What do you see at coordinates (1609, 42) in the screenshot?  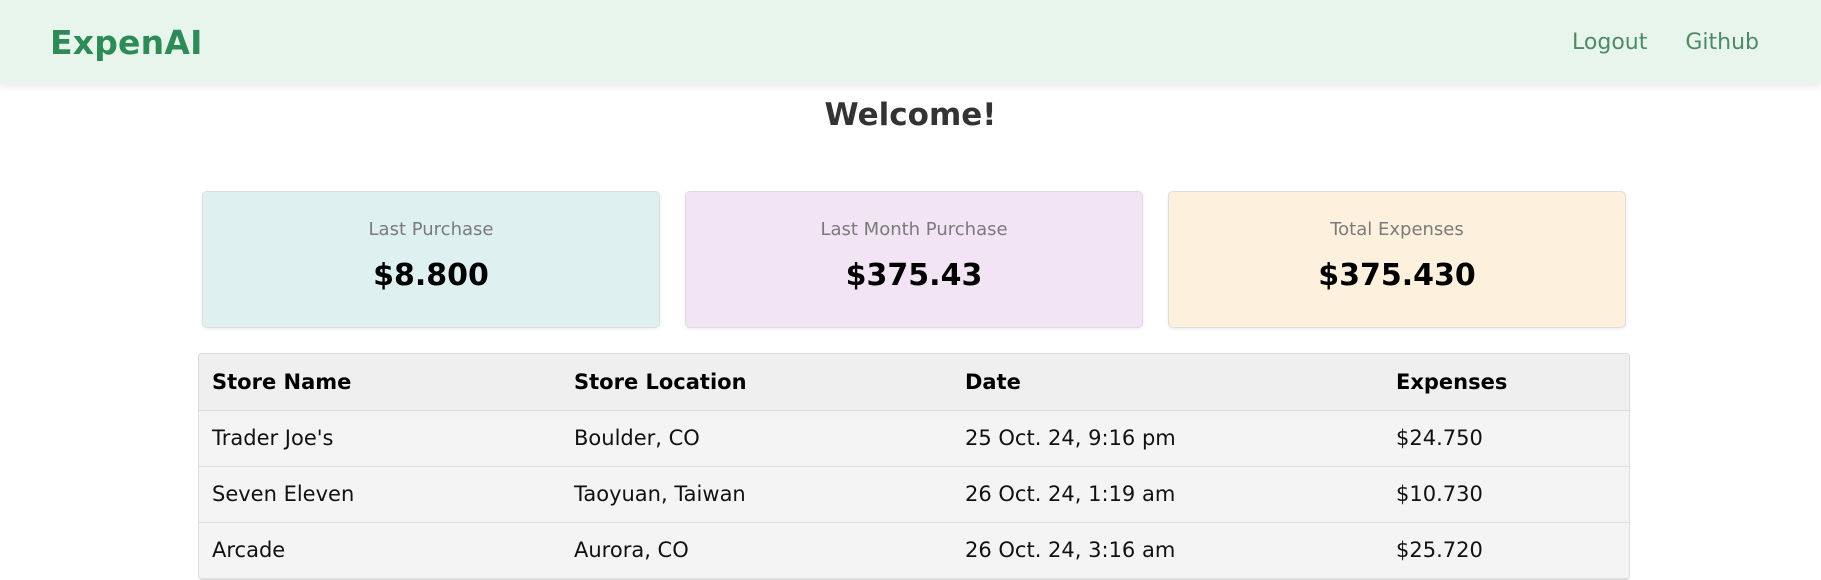 I see `logout-link: Logout` at bounding box center [1609, 42].